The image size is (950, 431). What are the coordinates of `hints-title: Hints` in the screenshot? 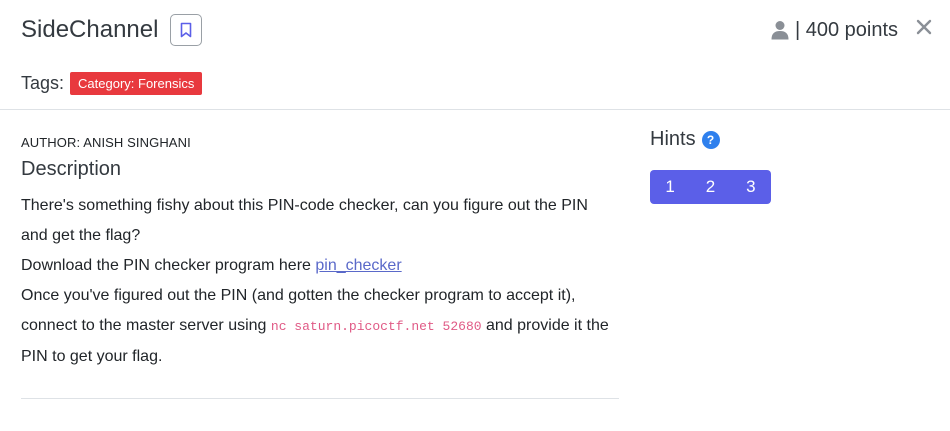 It's located at (673, 139).